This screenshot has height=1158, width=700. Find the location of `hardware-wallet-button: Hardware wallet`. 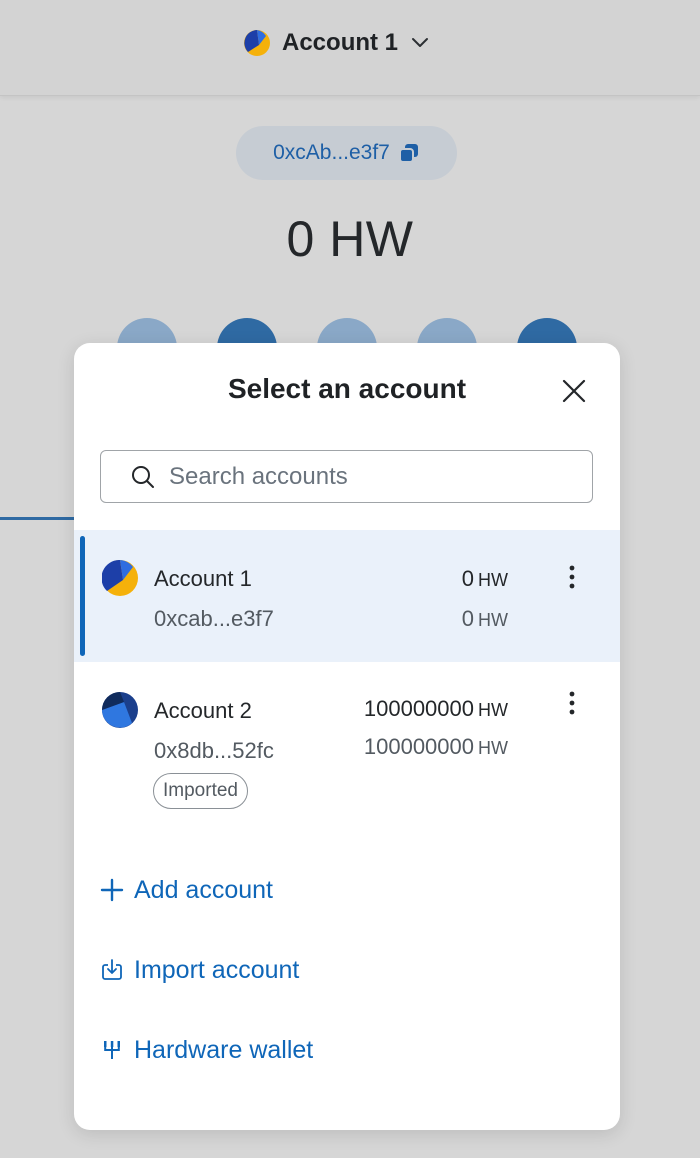

hardware-wallet-button: Hardware wallet is located at coordinates (206, 1050).